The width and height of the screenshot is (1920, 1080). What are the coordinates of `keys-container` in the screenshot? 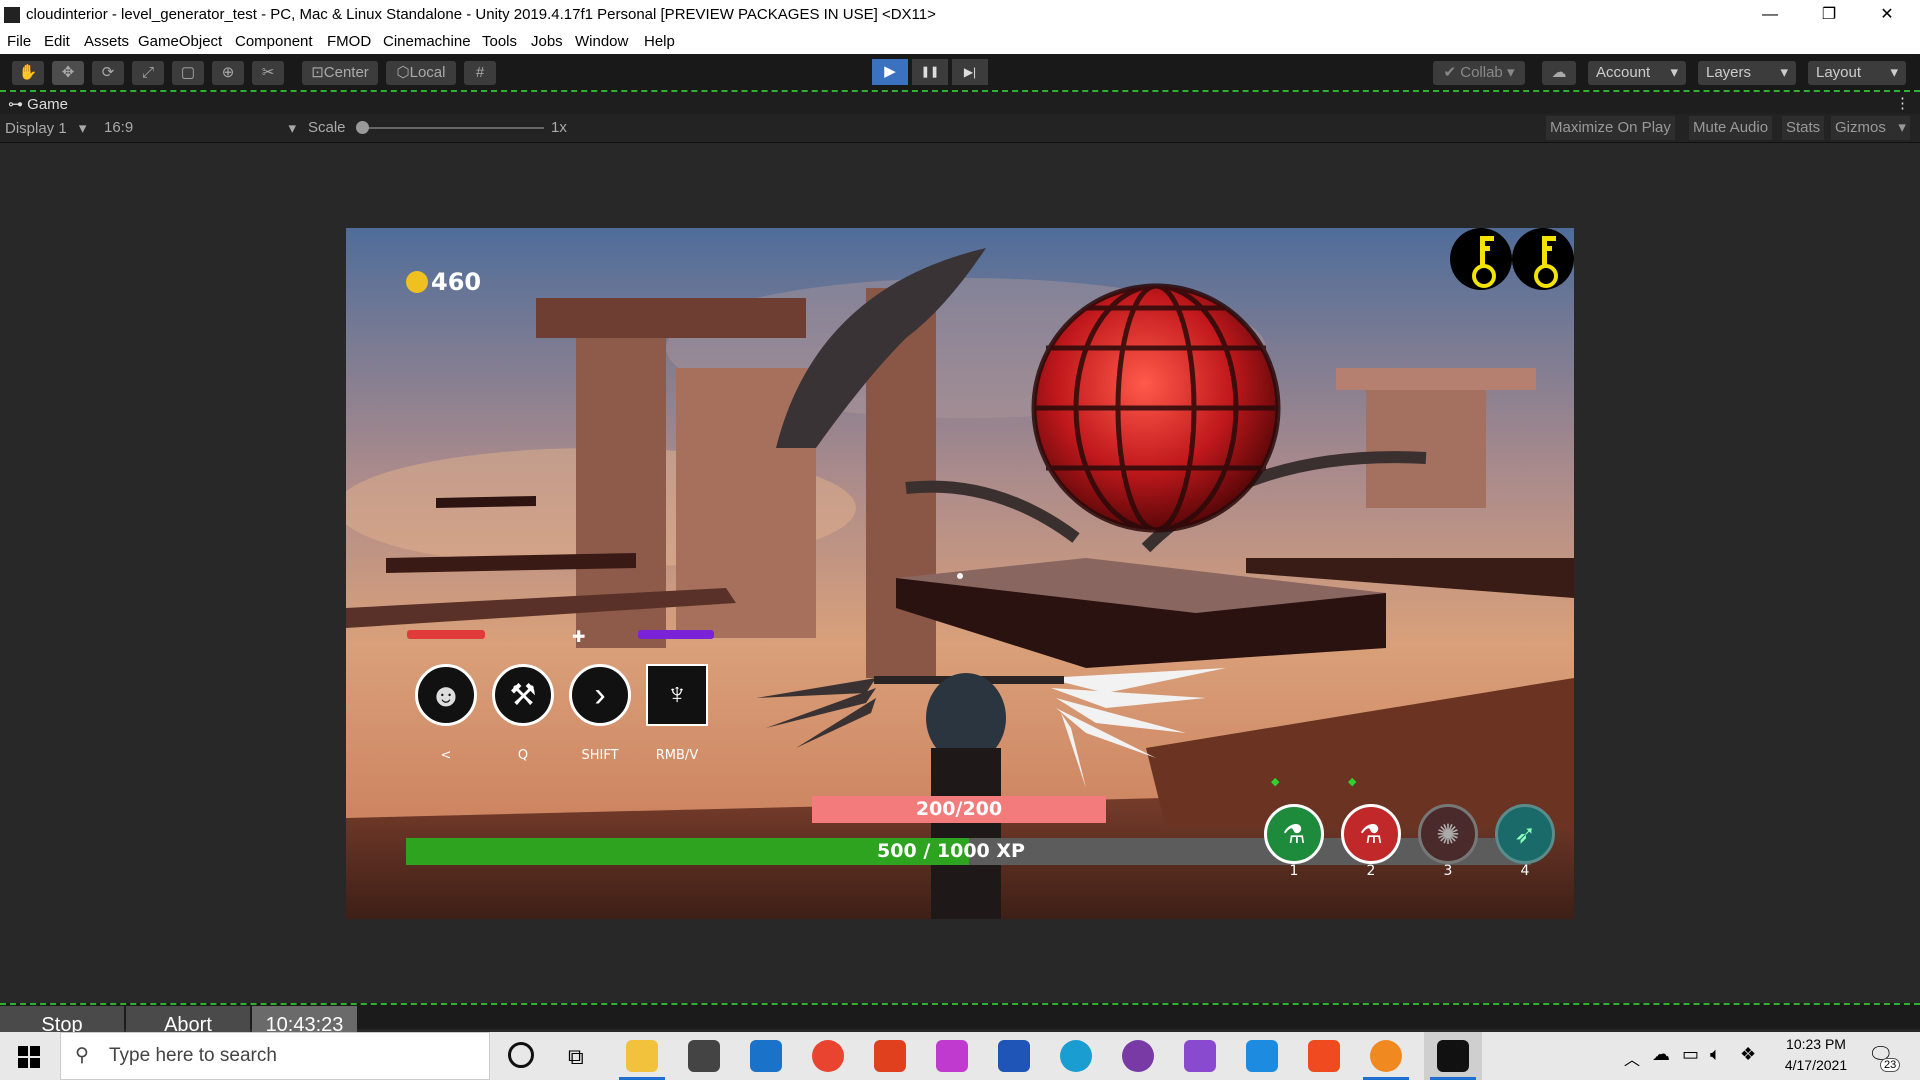 It's located at (1512, 259).